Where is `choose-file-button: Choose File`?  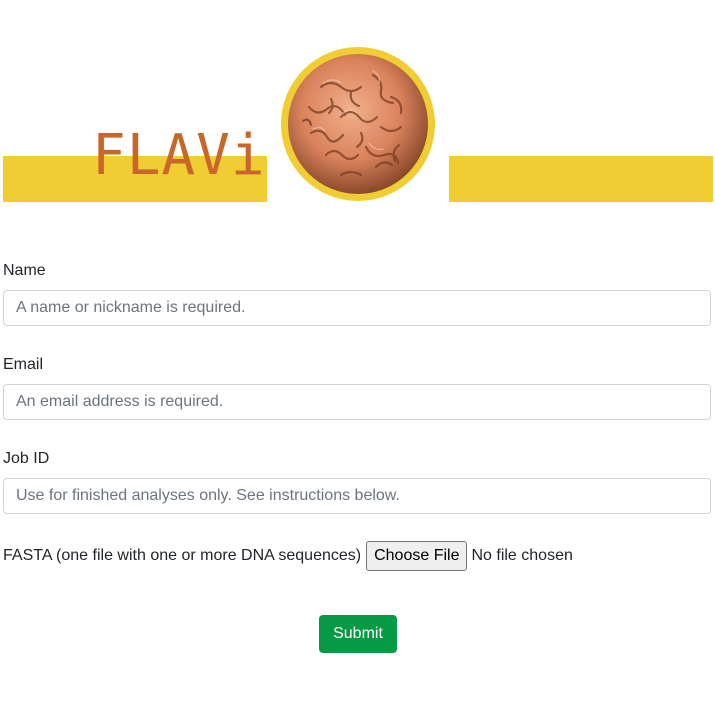 choose-file-button: Choose File is located at coordinates (417, 556).